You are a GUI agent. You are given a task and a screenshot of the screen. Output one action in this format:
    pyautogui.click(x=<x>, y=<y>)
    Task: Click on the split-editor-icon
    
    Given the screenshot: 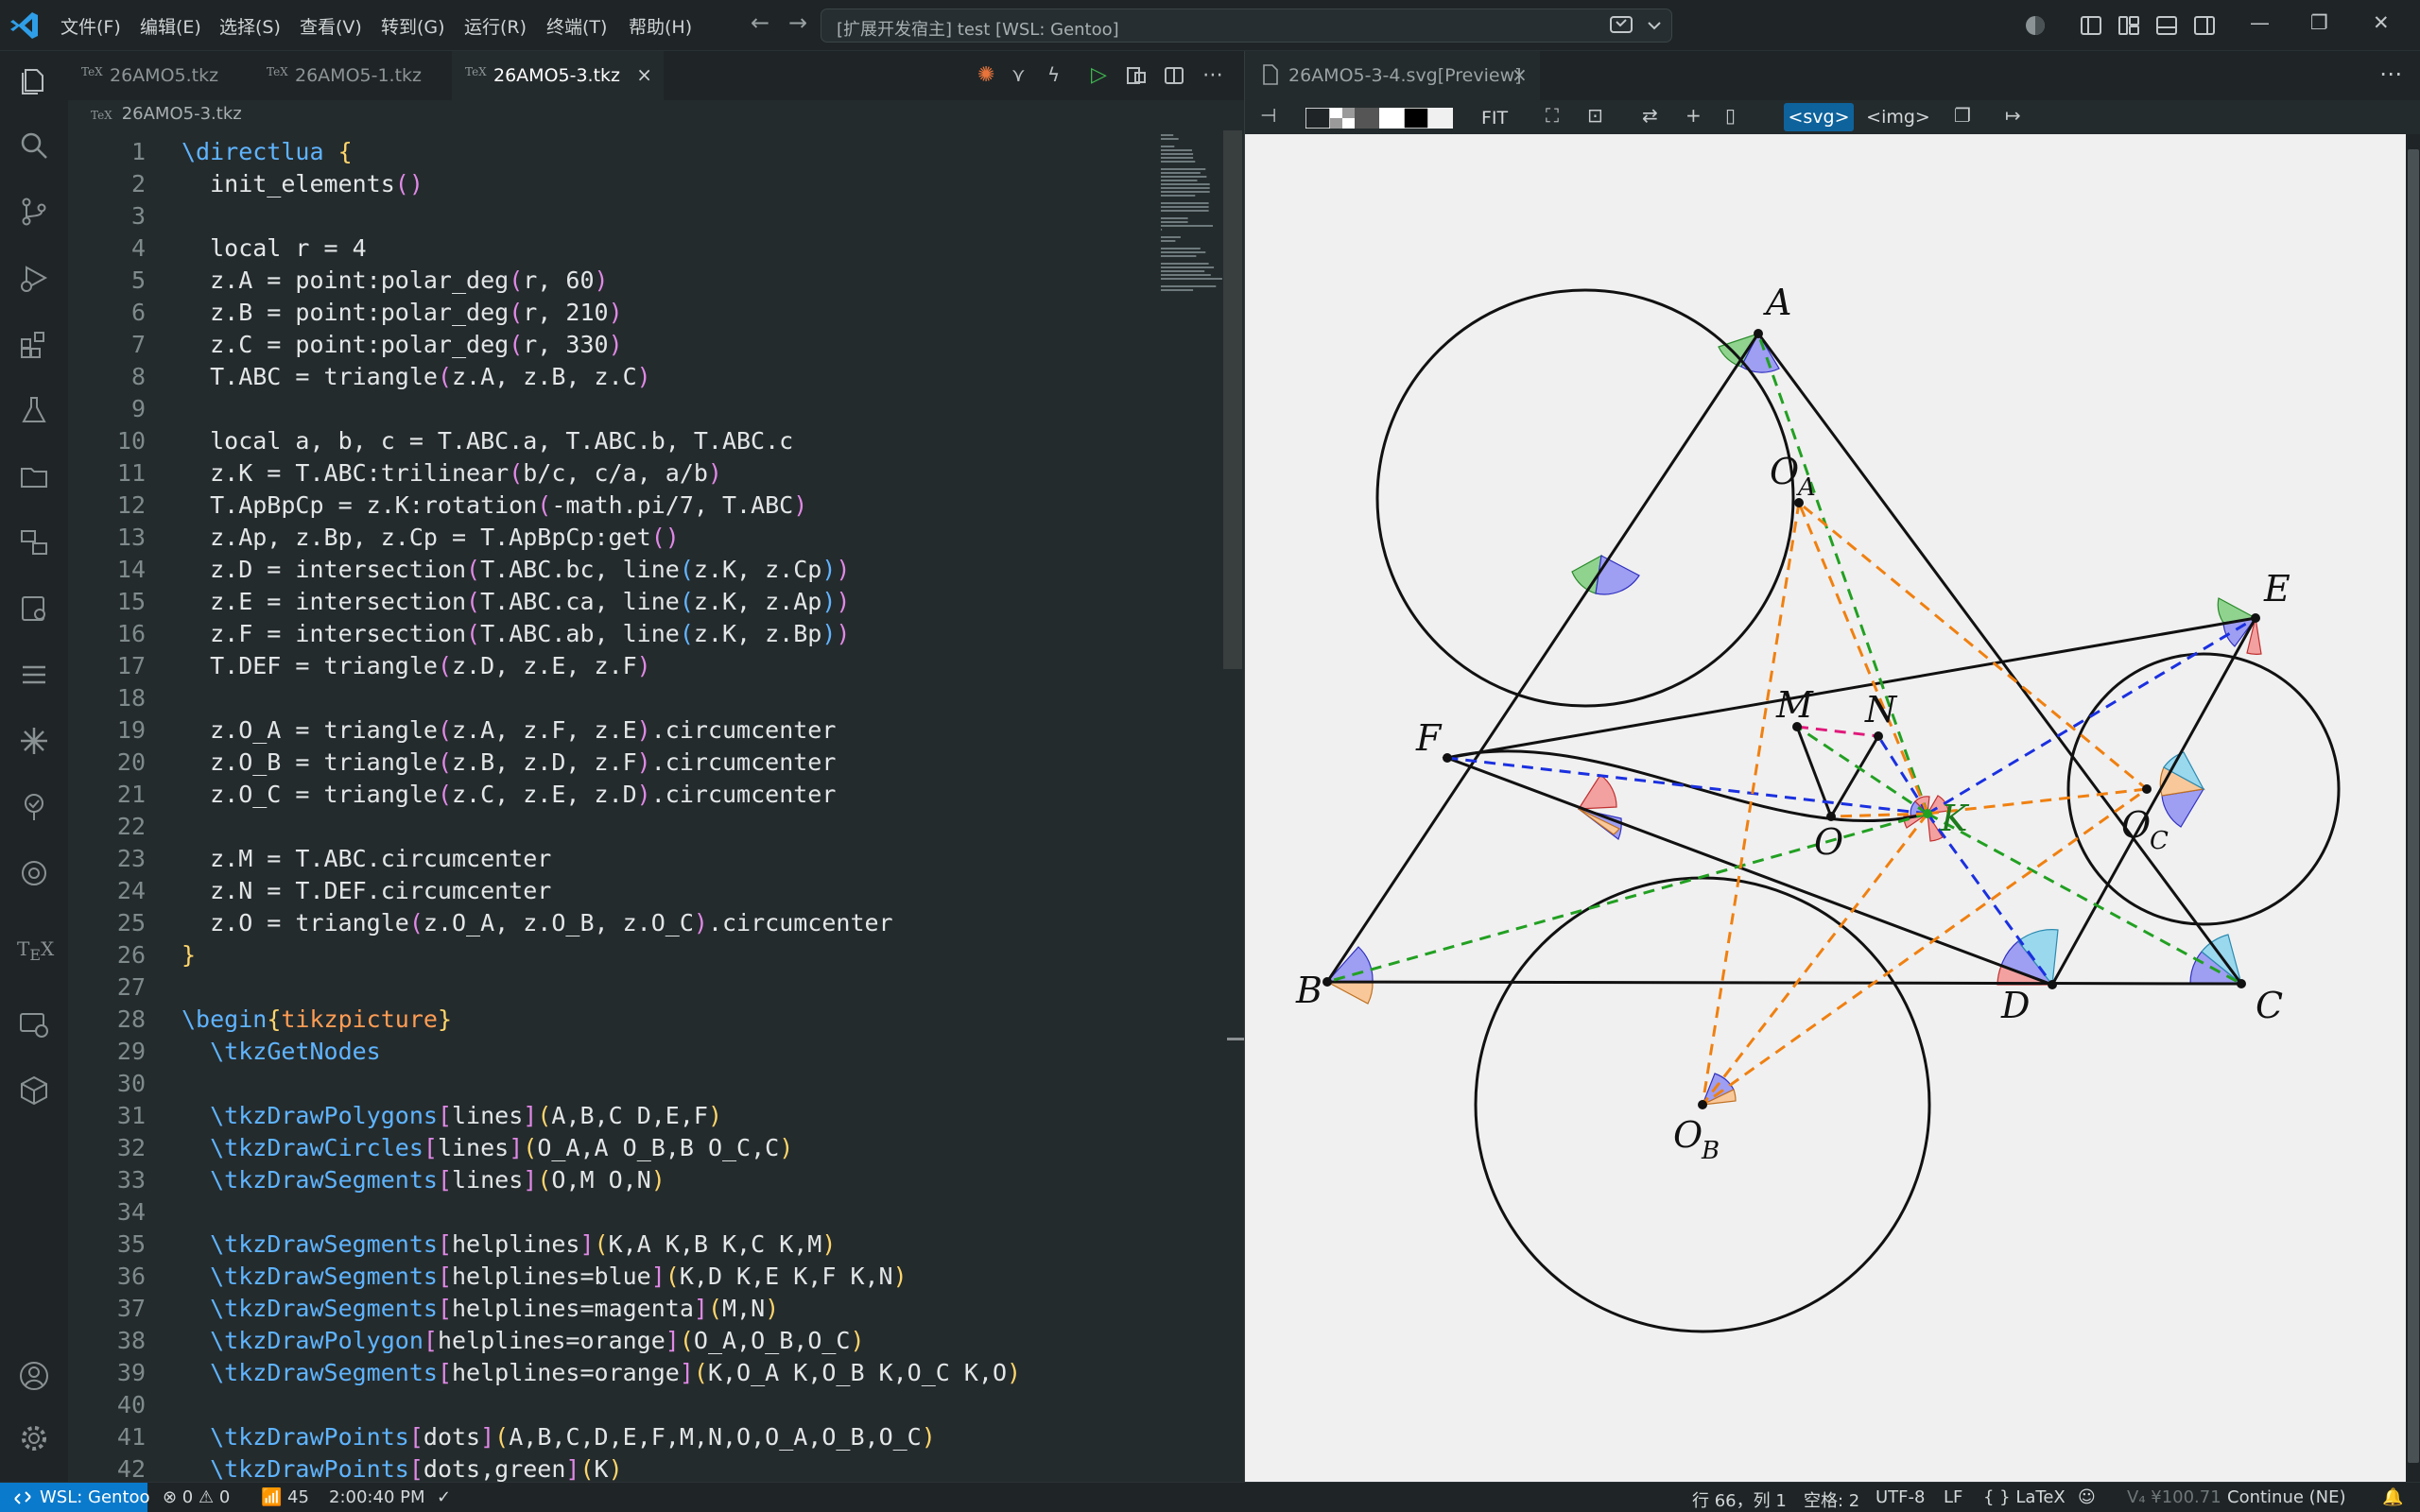 What is the action you would take?
    pyautogui.click(x=1174, y=75)
    